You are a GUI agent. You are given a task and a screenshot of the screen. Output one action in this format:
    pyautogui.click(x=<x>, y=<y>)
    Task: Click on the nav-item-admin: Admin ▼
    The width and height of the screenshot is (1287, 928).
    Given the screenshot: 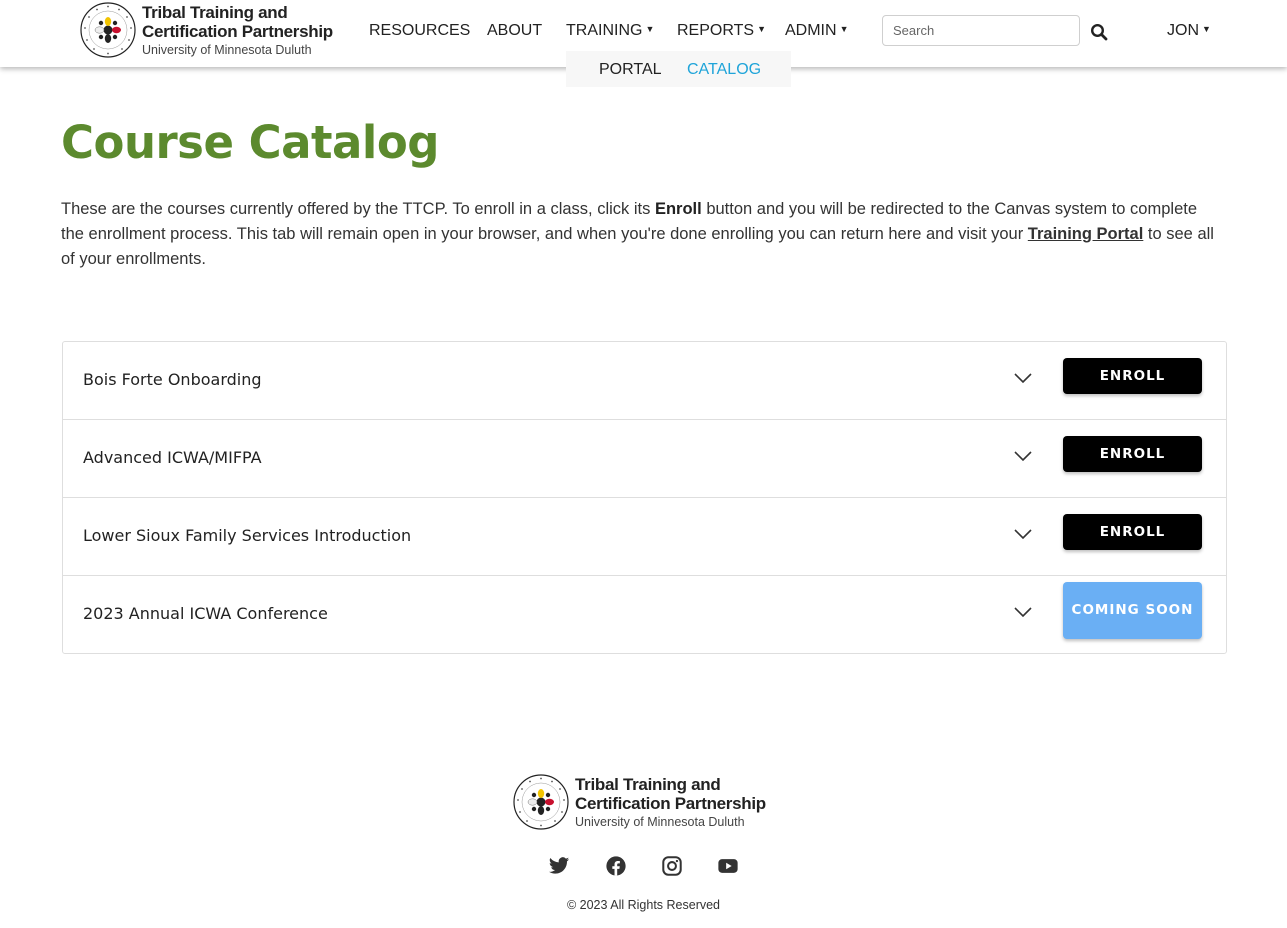 What is the action you would take?
    pyautogui.click(x=816, y=31)
    